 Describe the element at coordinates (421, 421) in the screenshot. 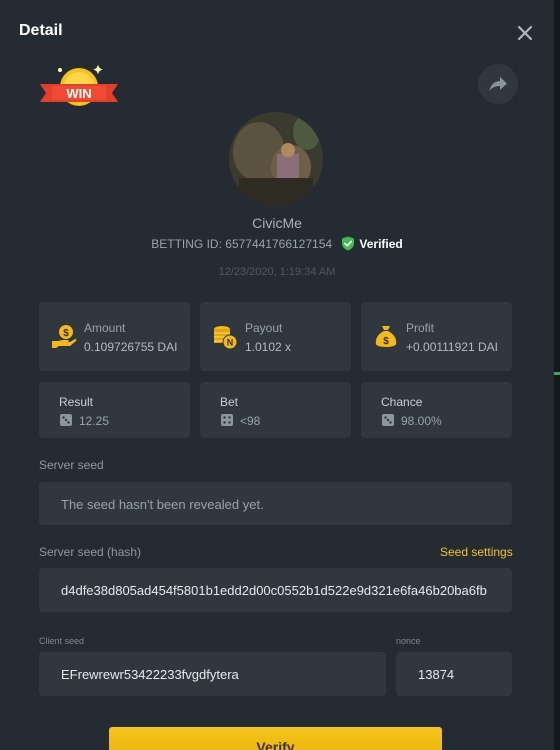

I see `chance-value: 98.00%` at that location.